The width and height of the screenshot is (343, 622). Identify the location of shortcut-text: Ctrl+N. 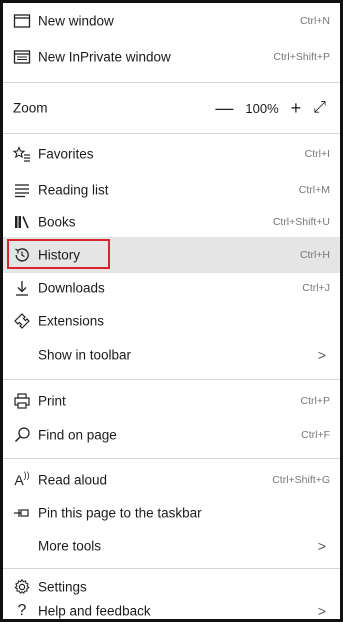
(314, 21).